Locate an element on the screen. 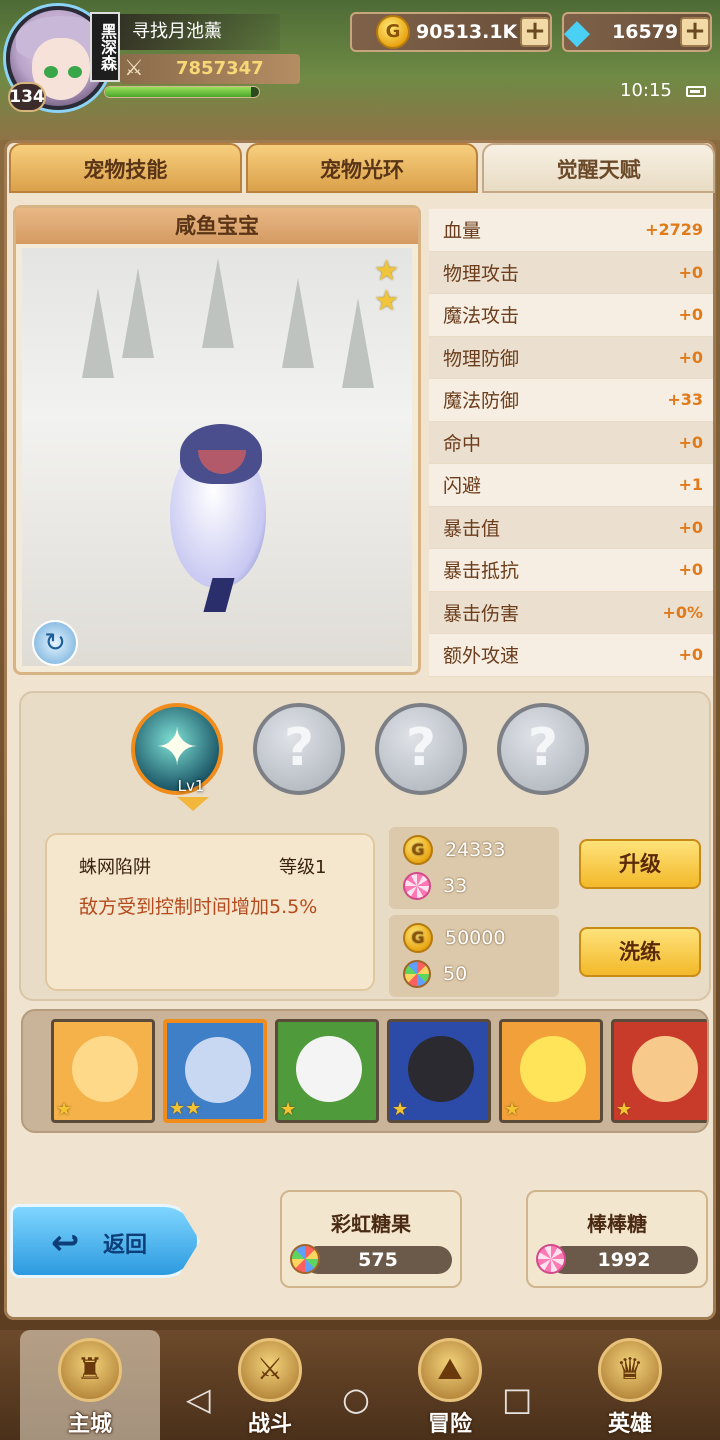 The image size is (720, 1440). nav-label: 冒险 is located at coordinates (449, 1424).